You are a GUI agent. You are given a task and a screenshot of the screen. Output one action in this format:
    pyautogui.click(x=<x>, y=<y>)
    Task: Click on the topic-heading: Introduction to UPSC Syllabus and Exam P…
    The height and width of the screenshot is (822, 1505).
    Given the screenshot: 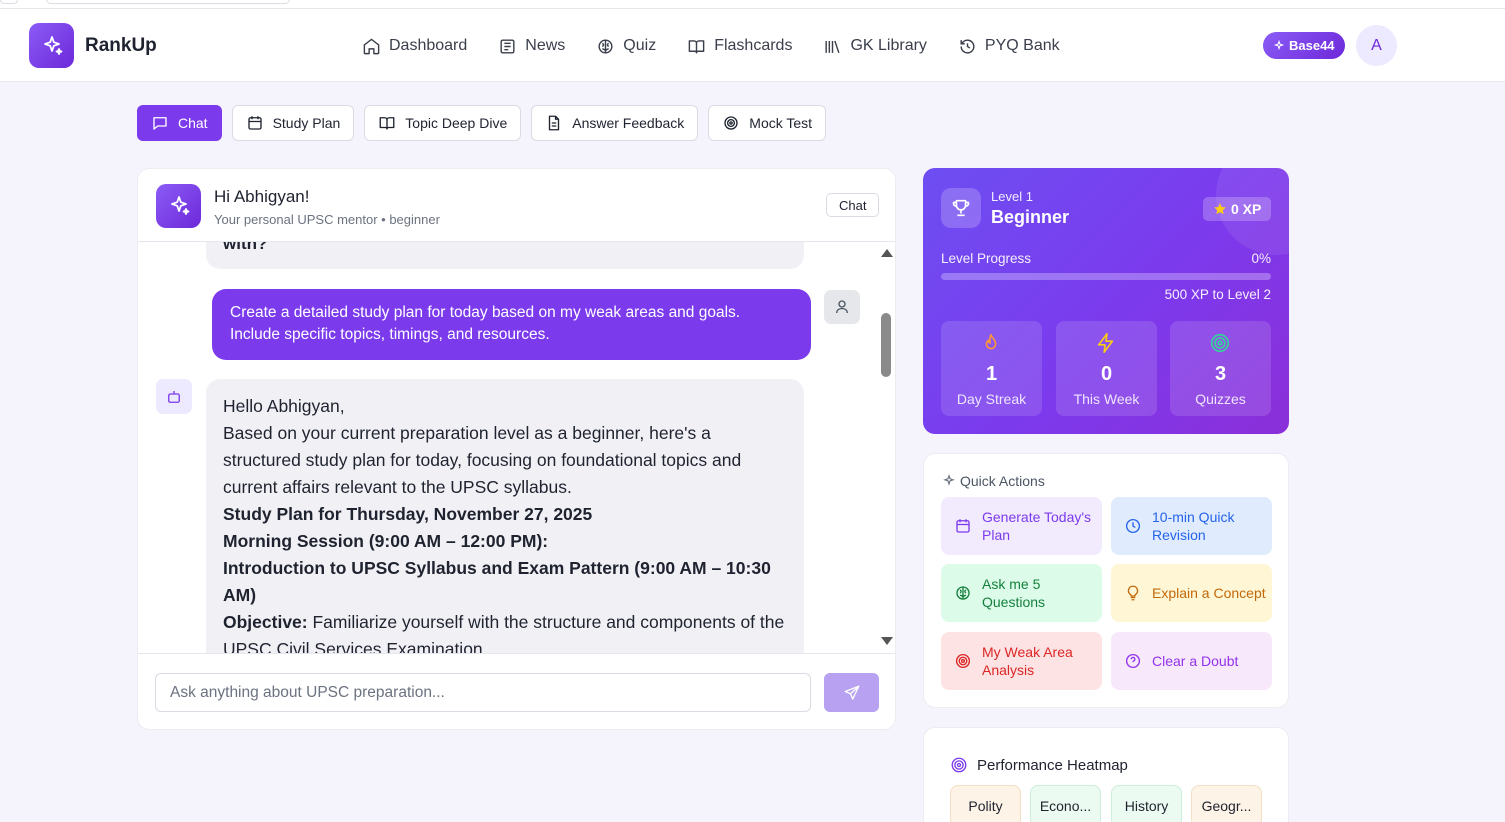 What is the action you would take?
    pyautogui.click(x=497, y=581)
    